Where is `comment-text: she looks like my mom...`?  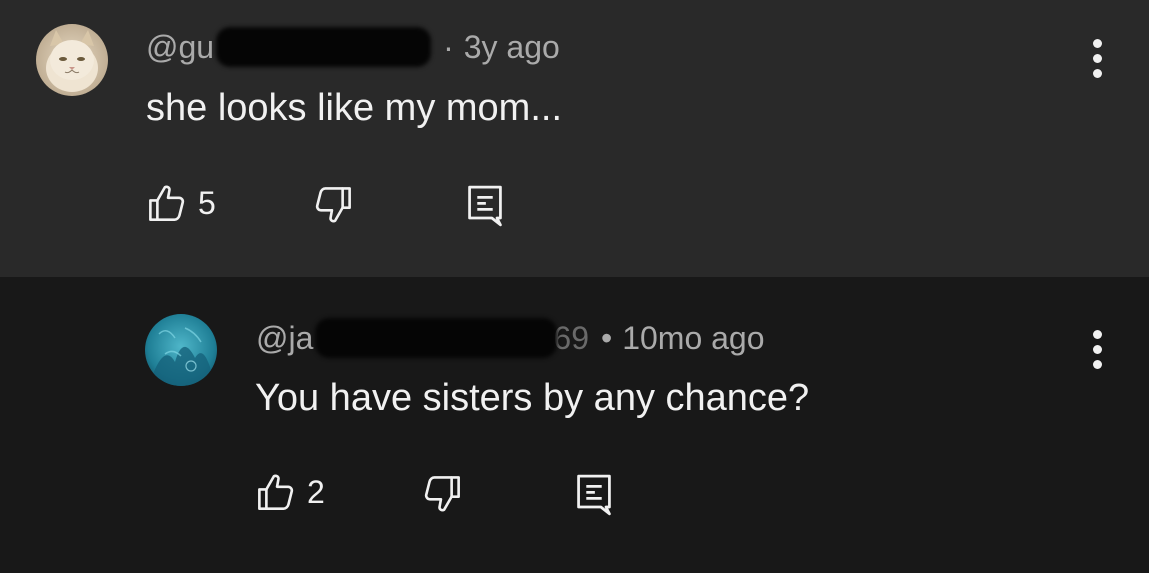 comment-text: she looks like my mom... is located at coordinates (354, 108).